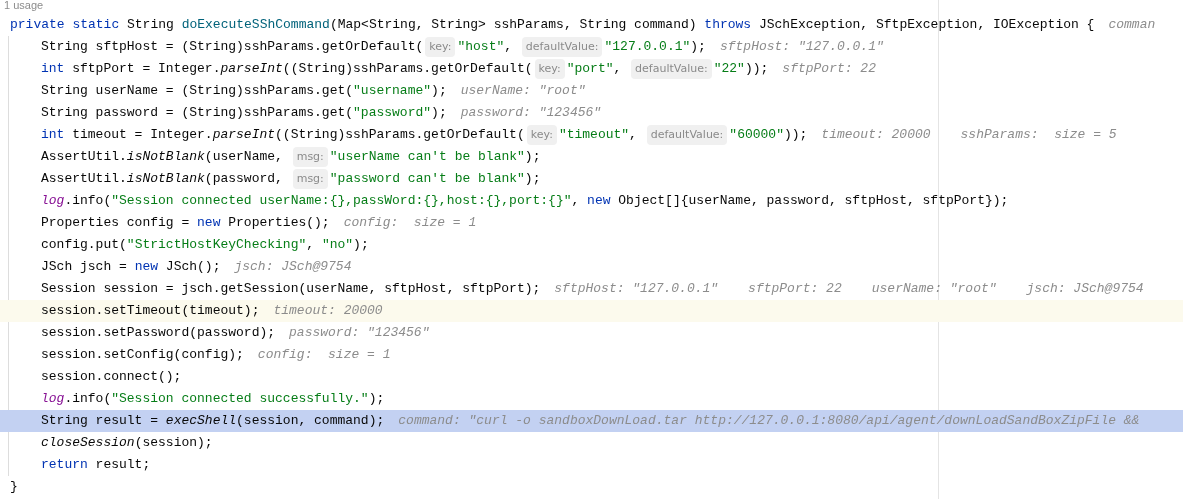 Image resolution: width=1183 pixels, height=499 pixels. Describe the element at coordinates (84, 245) in the screenshot. I see `code-text: config.put(` at that location.